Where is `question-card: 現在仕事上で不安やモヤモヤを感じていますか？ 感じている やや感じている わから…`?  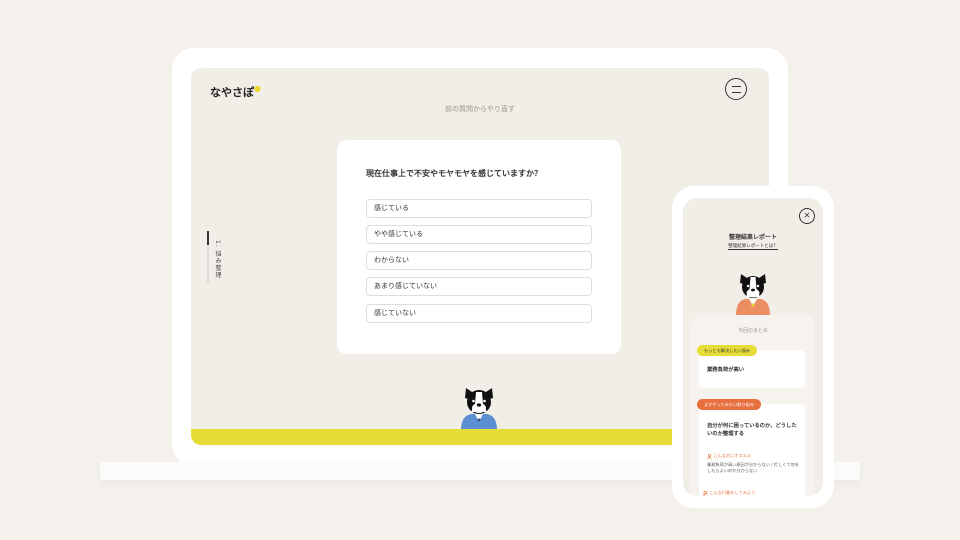 question-card: 現在仕事上で不安やモヤモヤを感じていますか？ 感じている やや感じている わから… is located at coordinates (479, 247).